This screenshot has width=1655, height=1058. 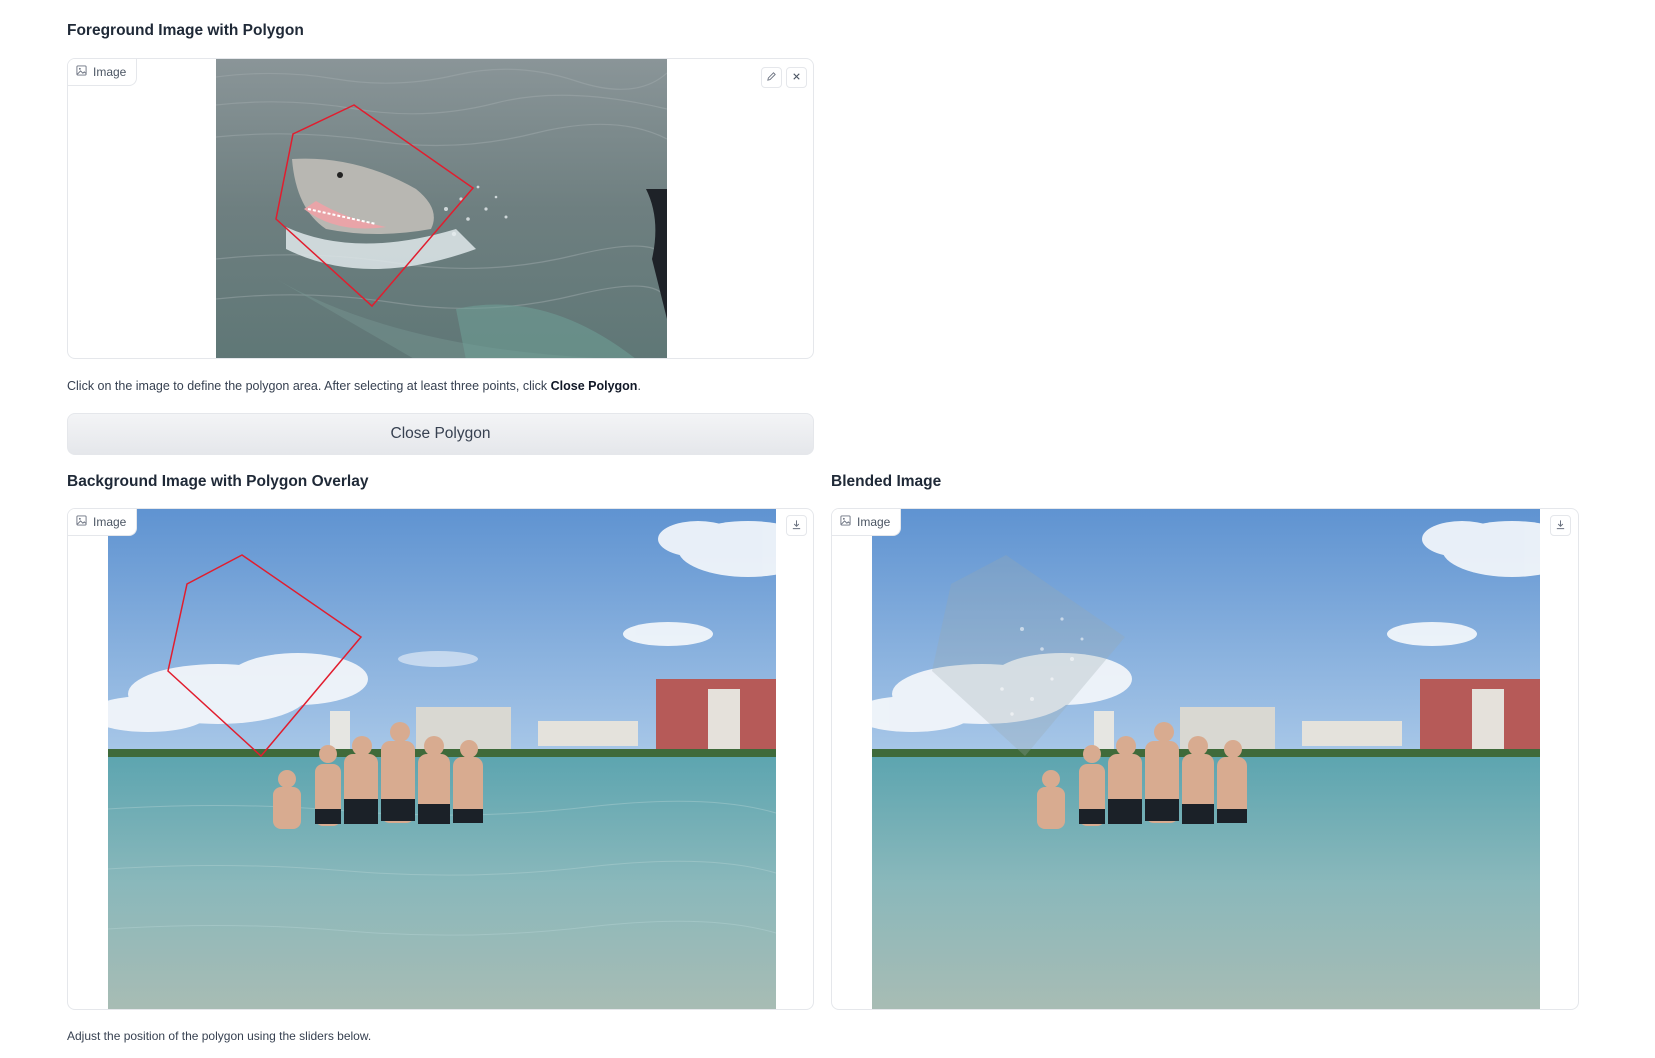 What do you see at coordinates (617, 2) in the screenshot?
I see `truncated-description` at bounding box center [617, 2].